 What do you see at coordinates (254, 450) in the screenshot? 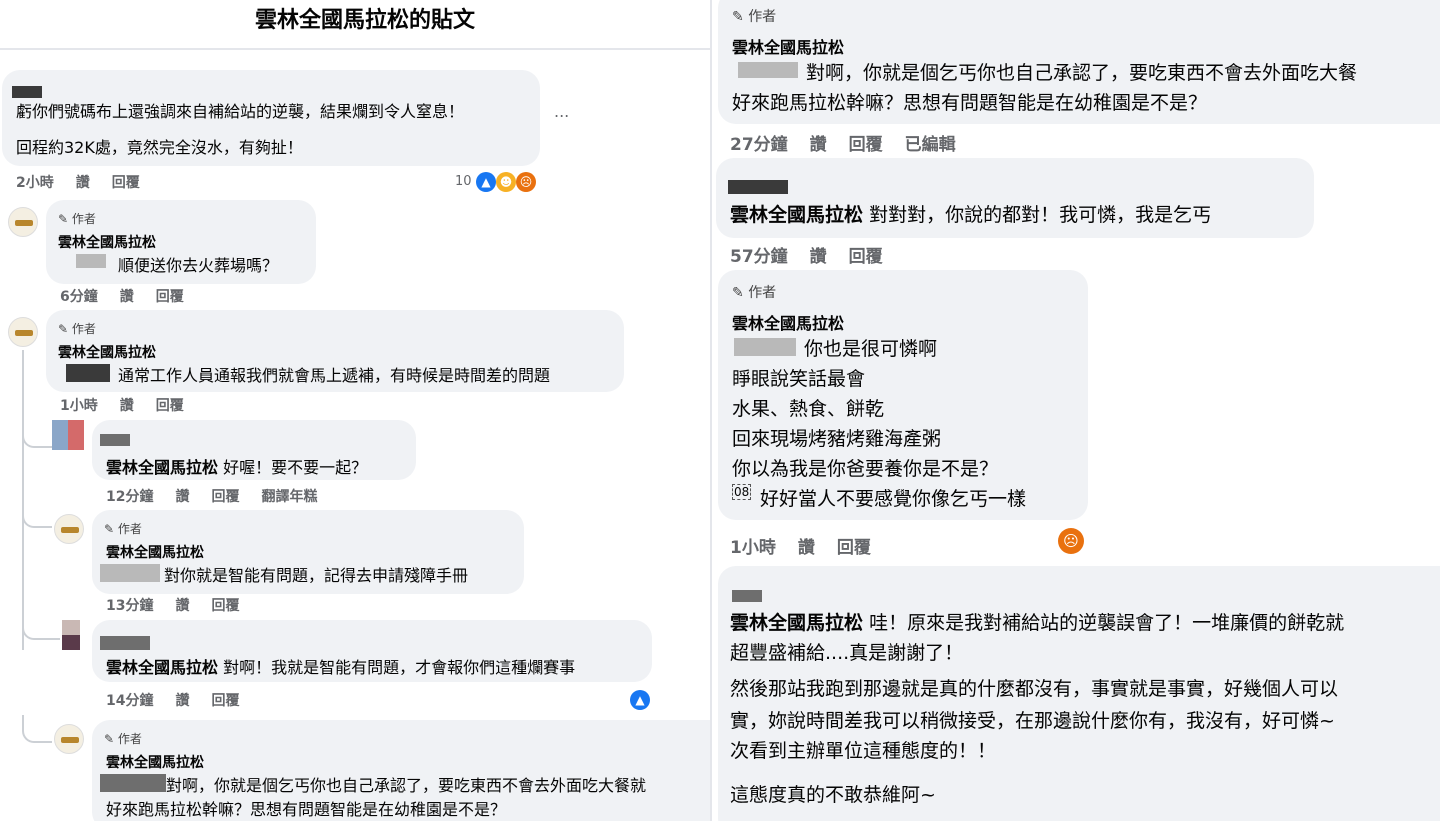
I see `nested-reply-bubble-1: 雲林全國馬拉松 好喔！要不要一起？` at bounding box center [254, 450].